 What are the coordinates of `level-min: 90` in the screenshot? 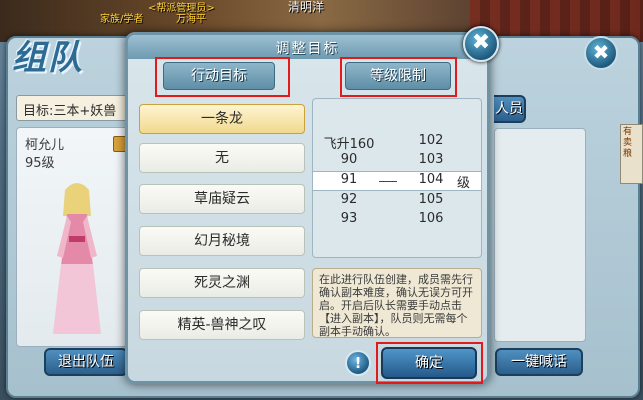 It's located at (349, 159).